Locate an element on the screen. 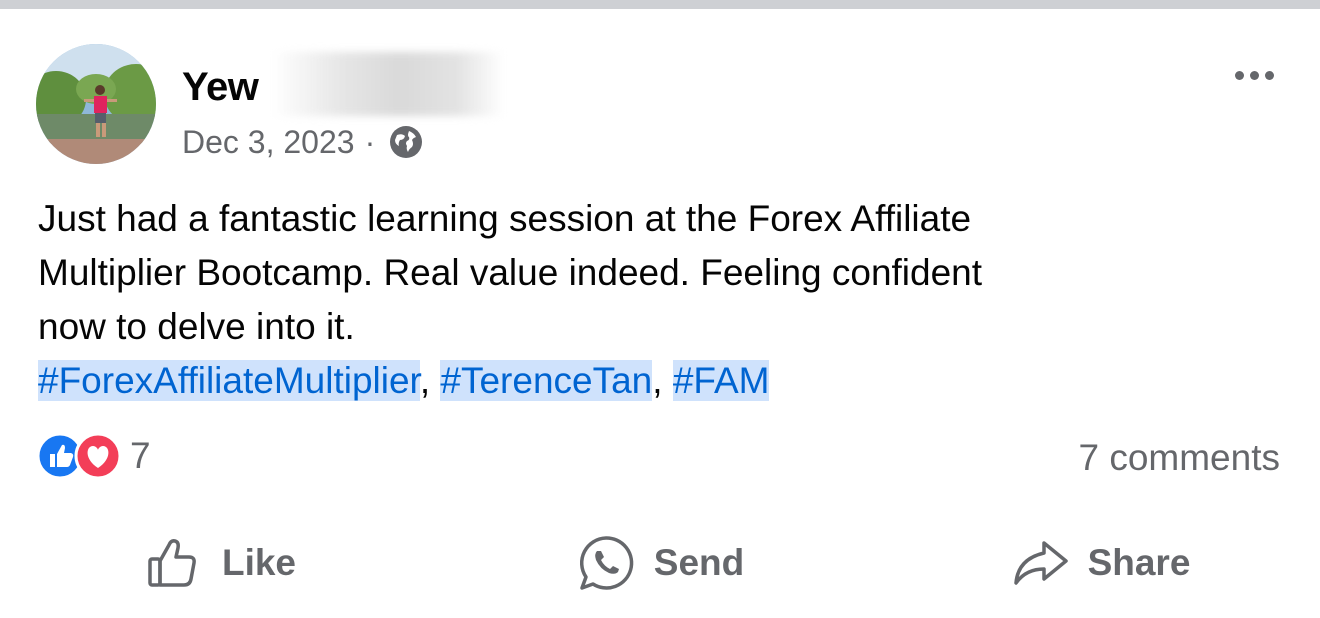  share-arrow-icon is located at coordinates (1040, 563).